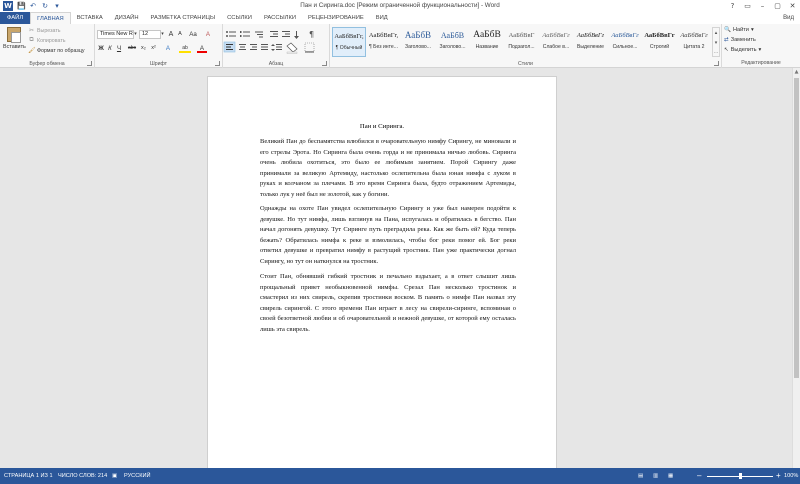 The height and width of the screenshot is (484, 800). What do you see at coordinates (51, 40) in the screenshot?
I see `copy-label: Копировать` at bounding box center [51, 40].